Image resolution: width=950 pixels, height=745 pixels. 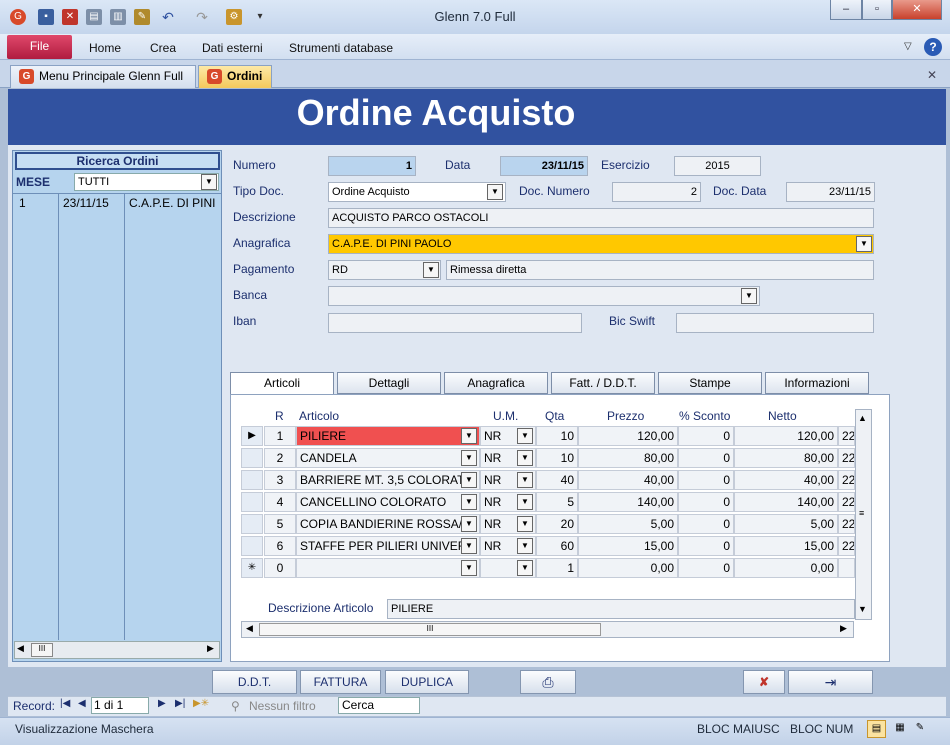 I want to click on cell-art: PILIERE, so click(x=388, y=436).